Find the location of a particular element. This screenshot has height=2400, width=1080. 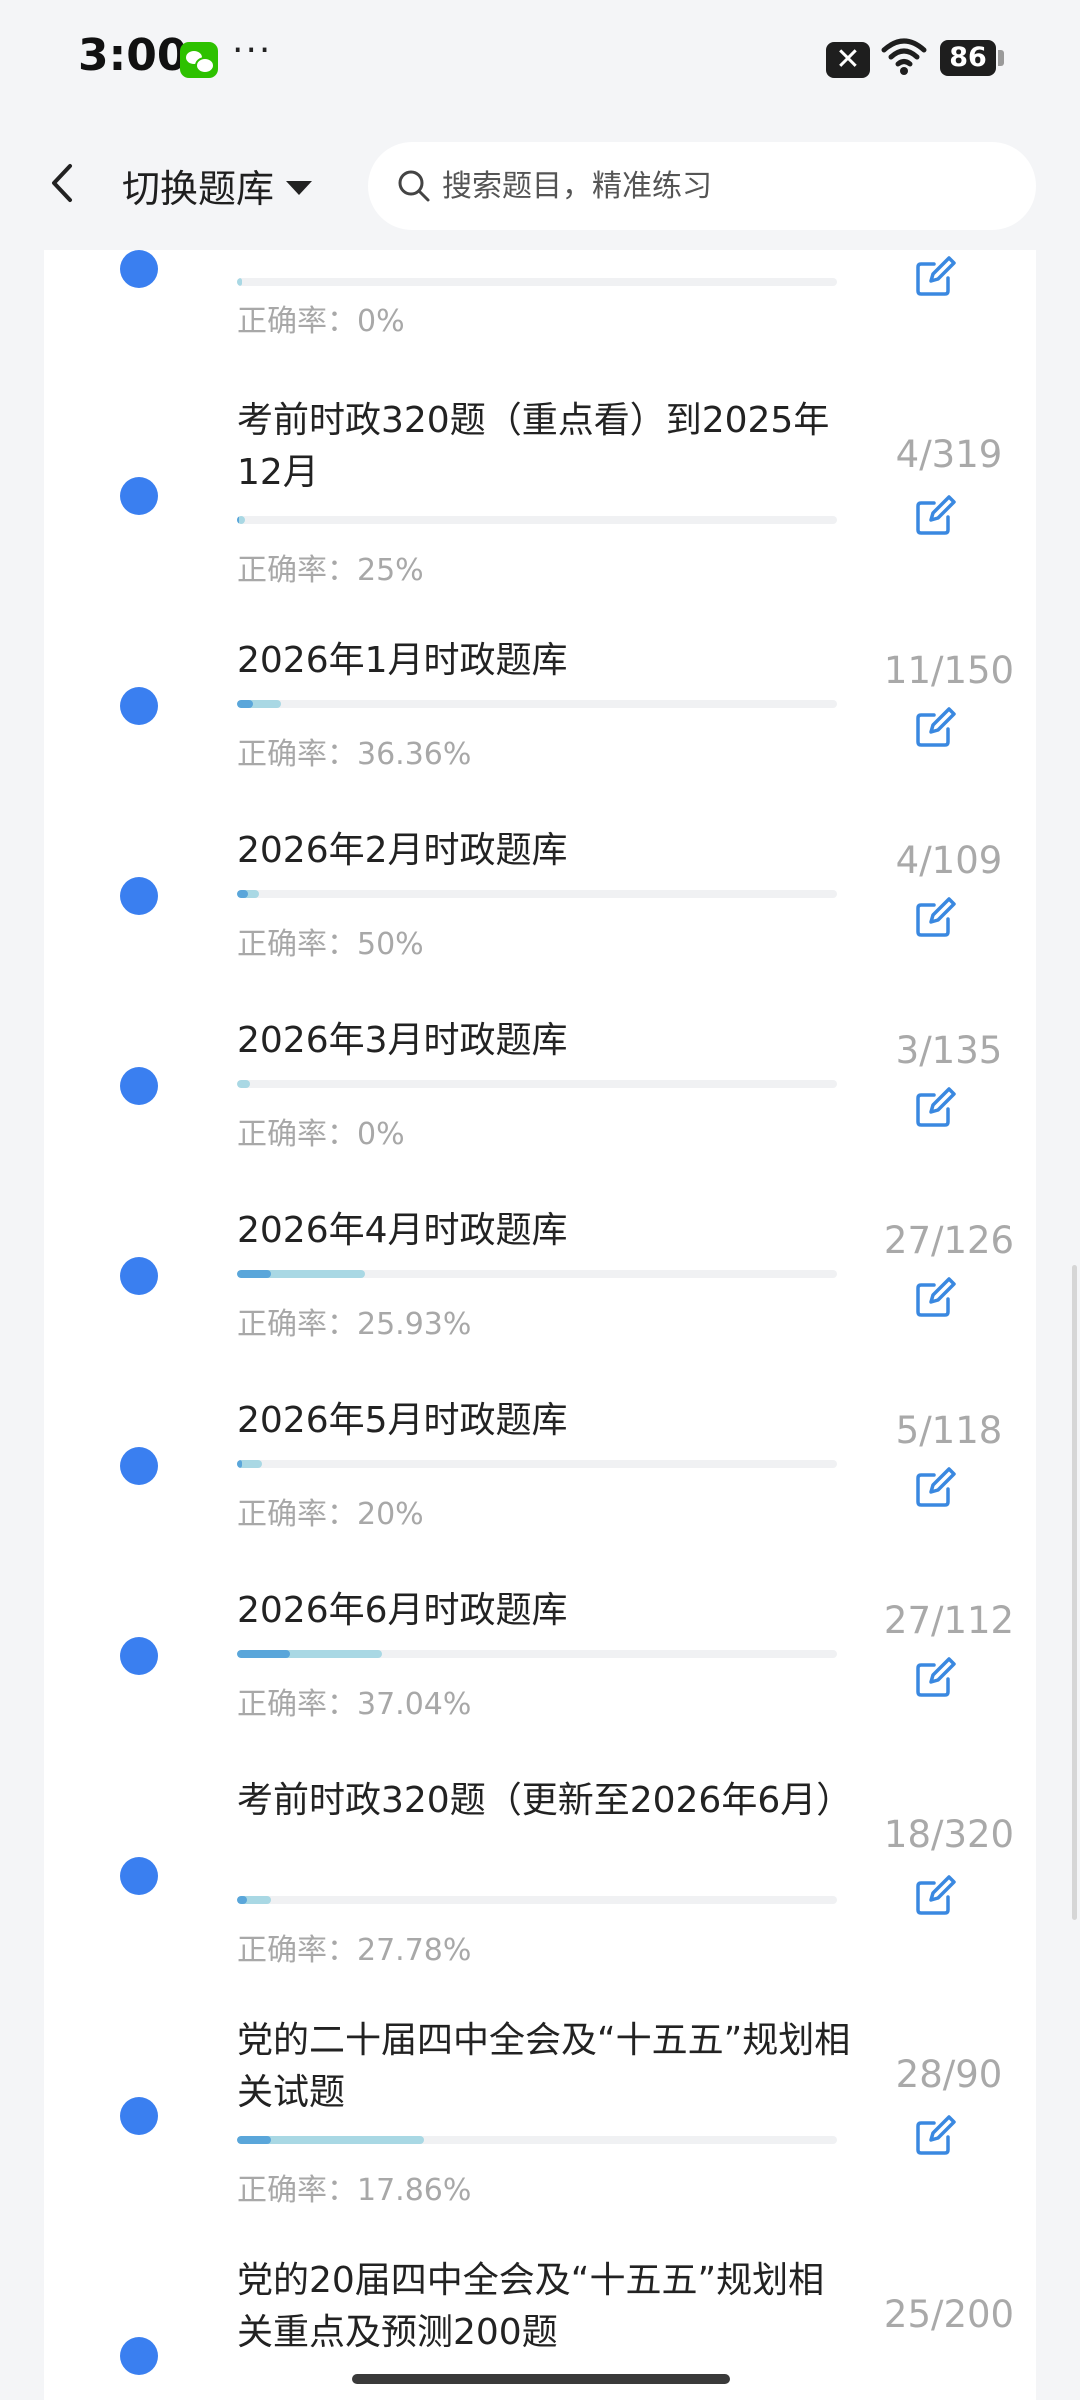

status-time: 3:00 is located at coordinates (133, 55).